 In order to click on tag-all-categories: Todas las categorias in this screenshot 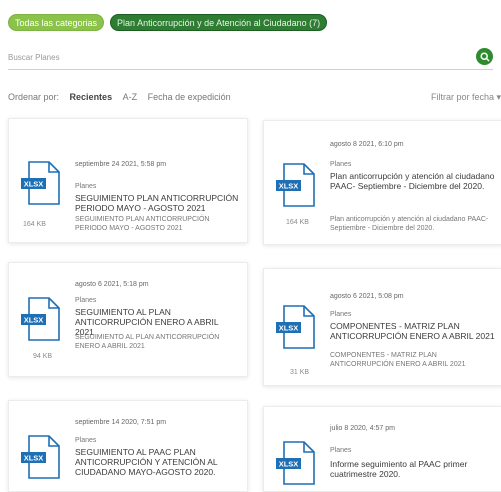, I will do `click(56, 22)`.